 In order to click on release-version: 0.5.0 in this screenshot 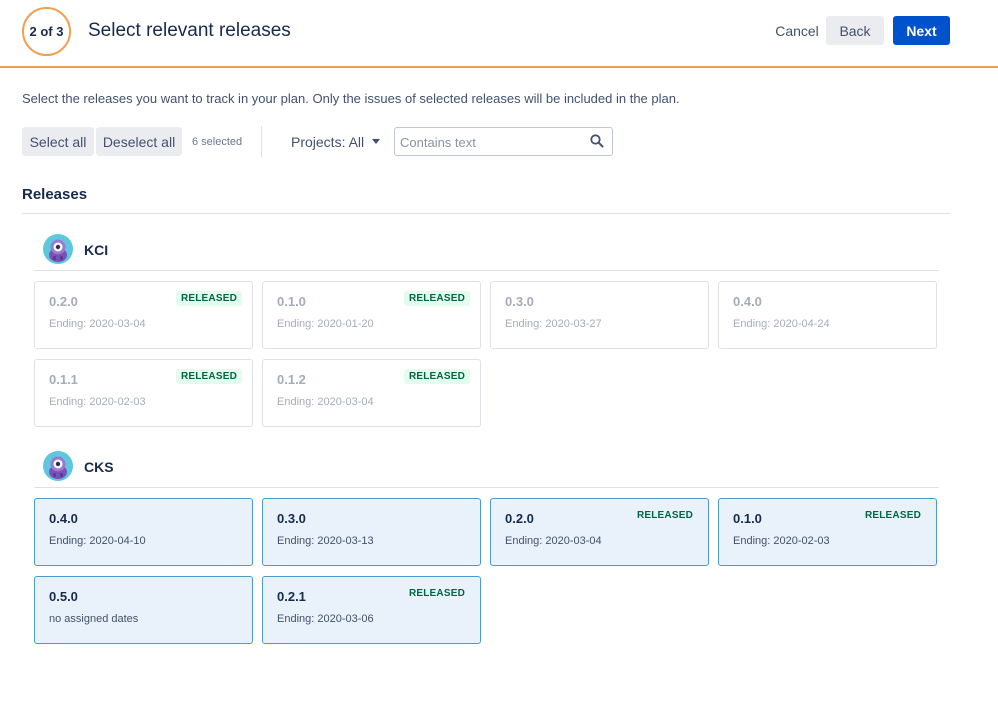, I will do `click(63, 596)`.